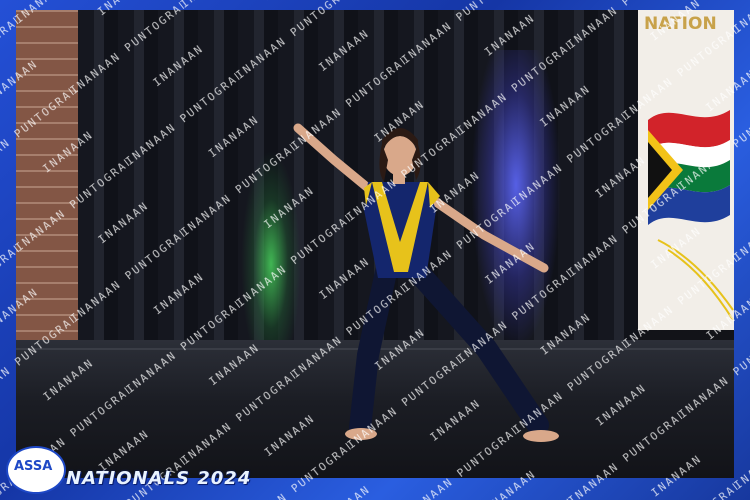  What do you see at coordinates (33, 466) in the screenshot?
I see `logo-text: ASSA` at bounding box center [33, 466].